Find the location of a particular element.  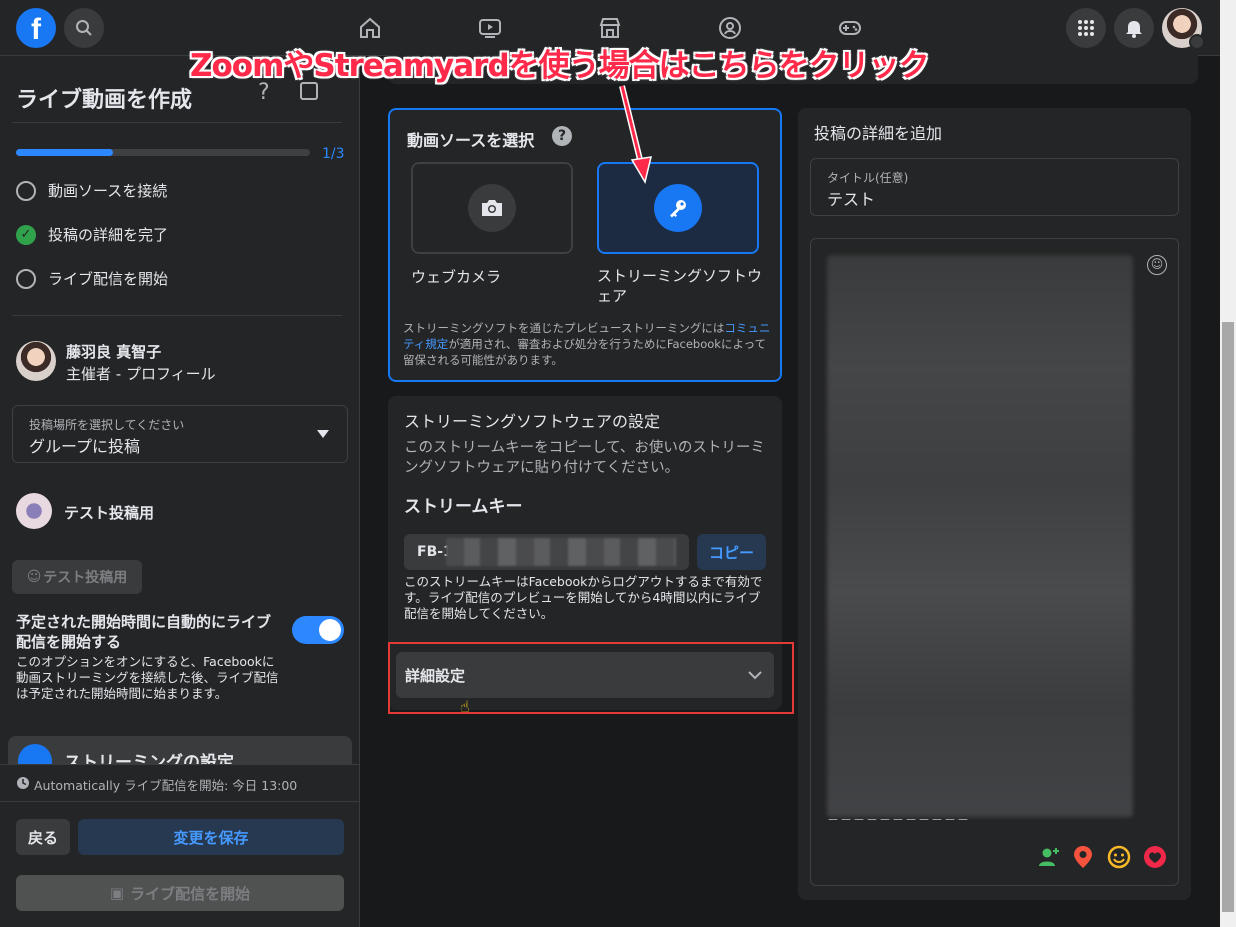

clock-icon is located at coordinates (23, 783).